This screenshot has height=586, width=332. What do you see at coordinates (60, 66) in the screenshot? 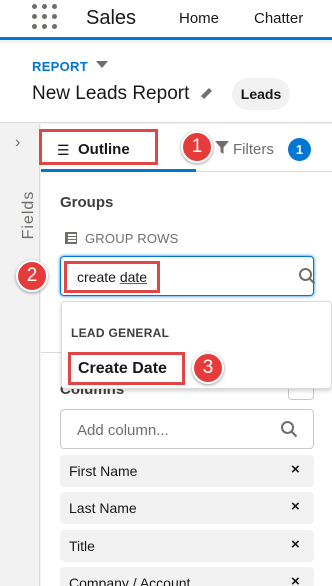
I see `report-eyebrow: REPORT` at bounding box center [60, 66].